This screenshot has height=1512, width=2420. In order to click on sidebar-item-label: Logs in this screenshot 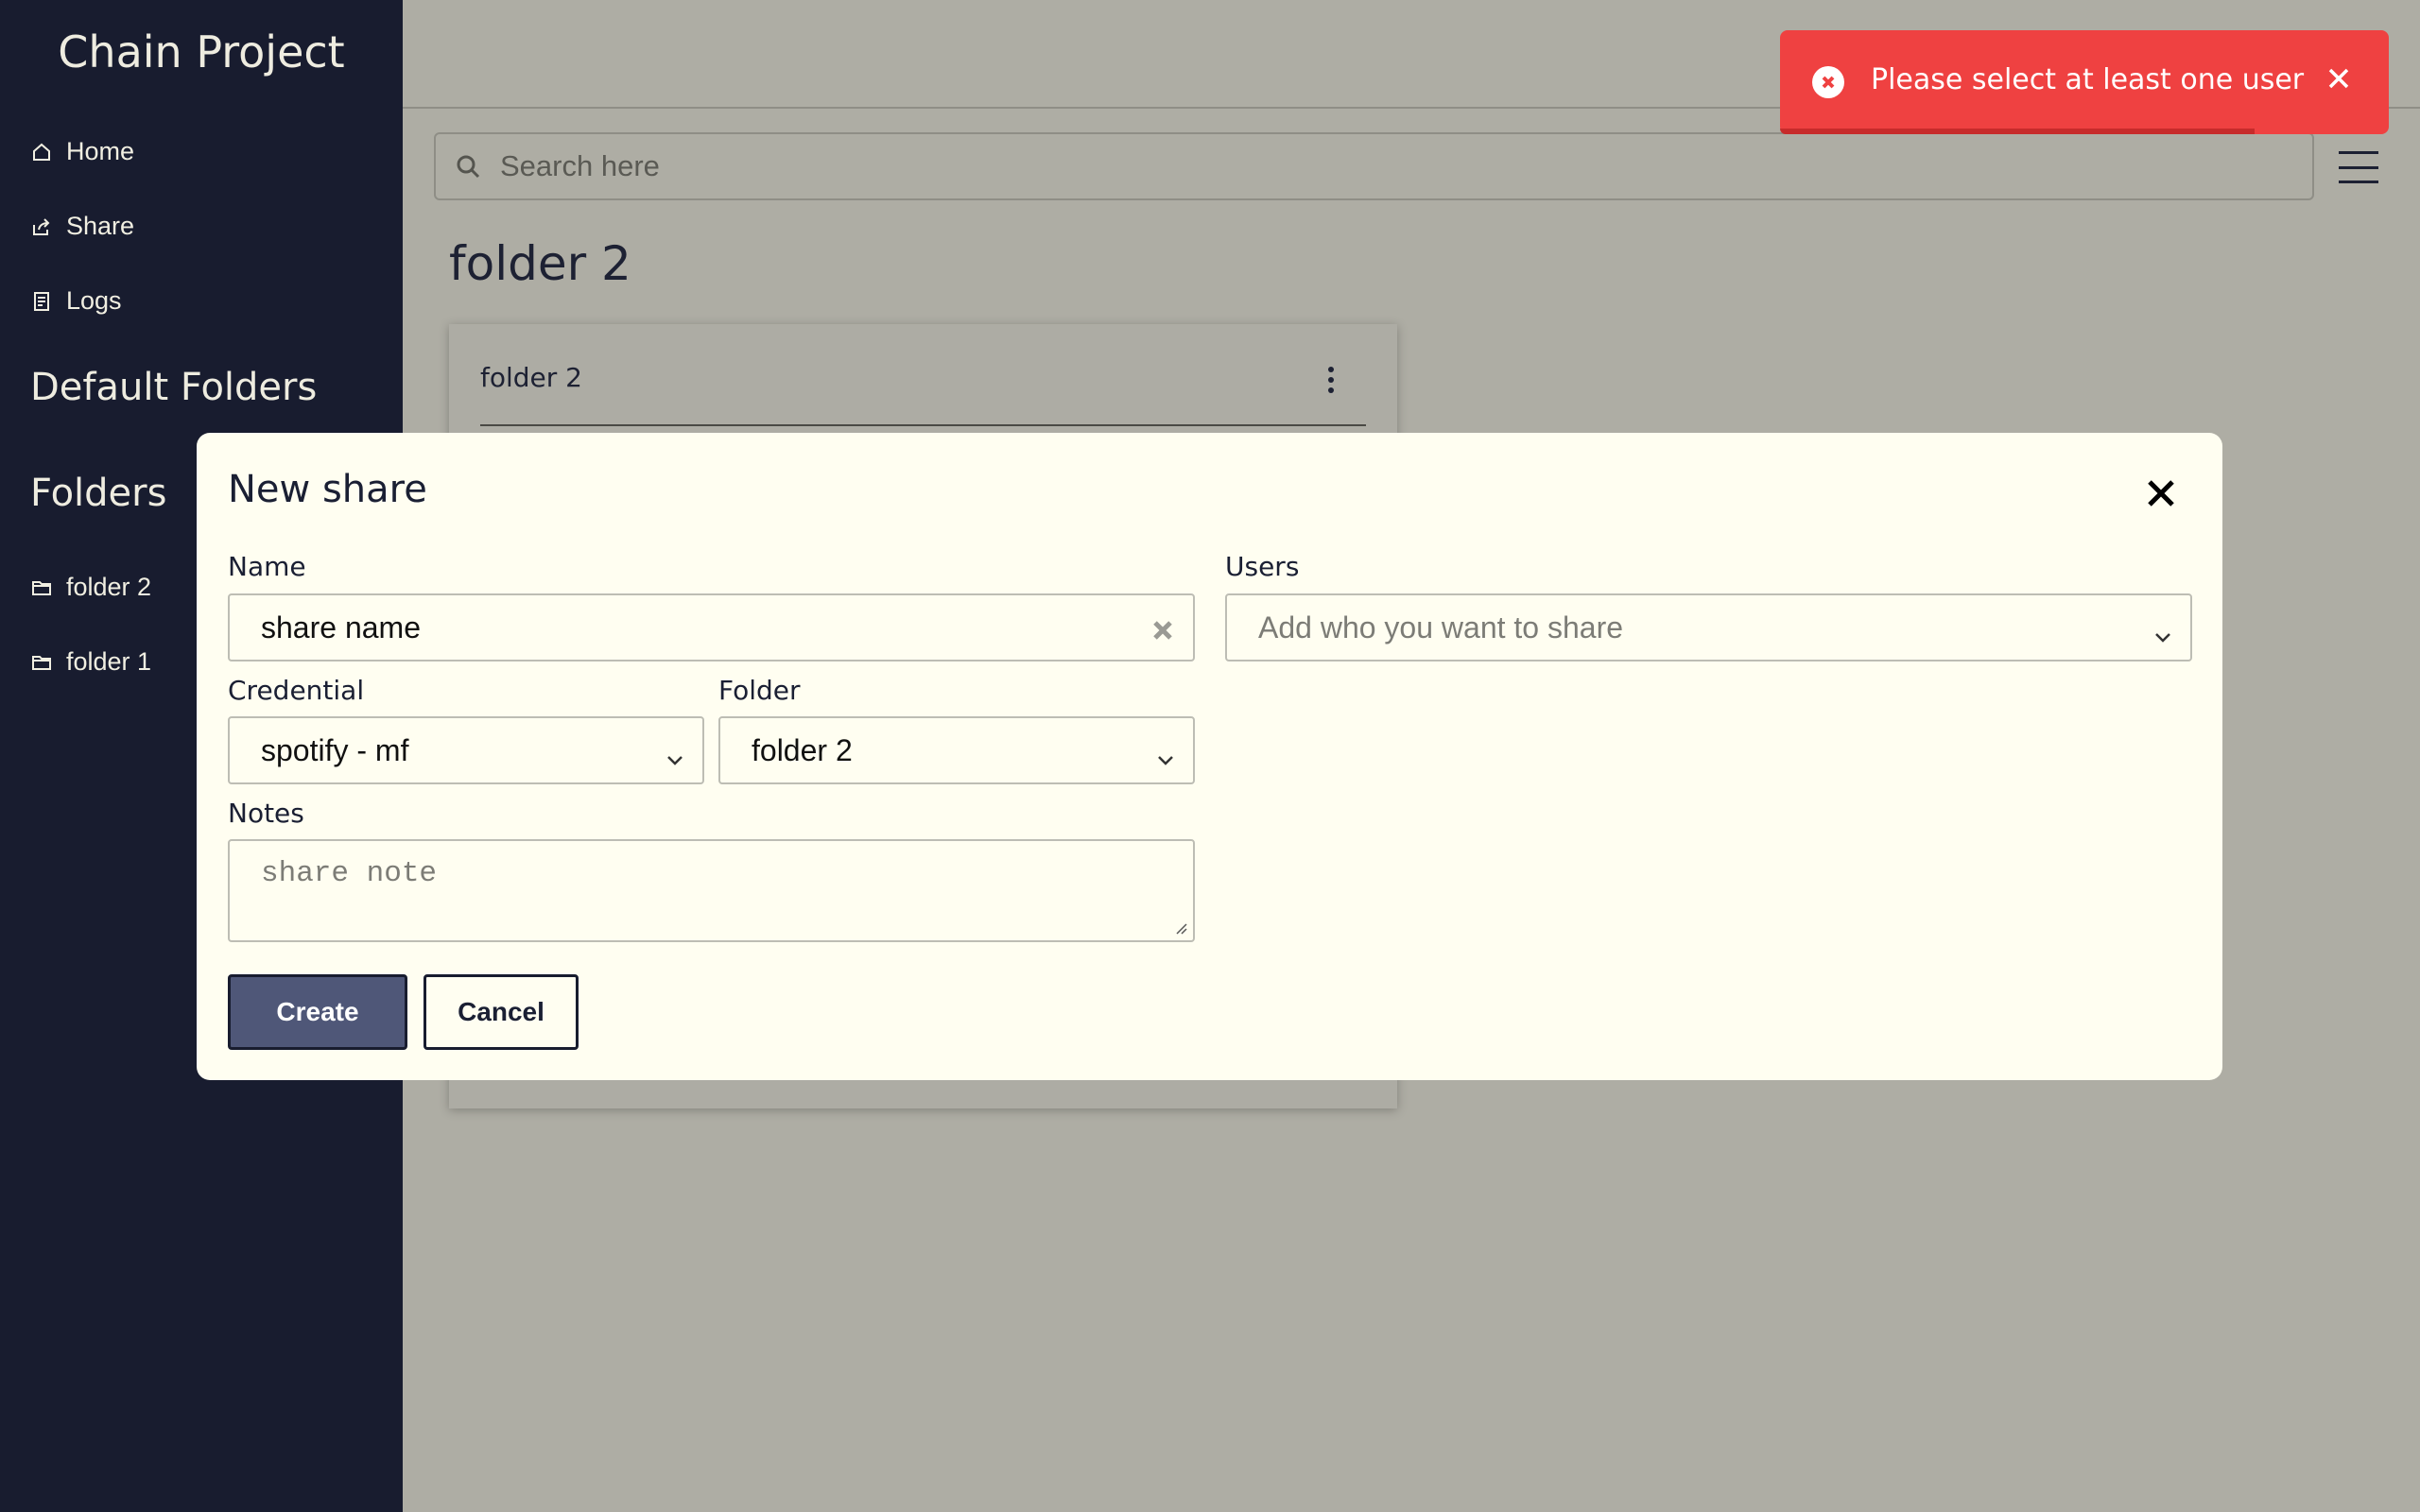, I will do `click(94, 300)`.